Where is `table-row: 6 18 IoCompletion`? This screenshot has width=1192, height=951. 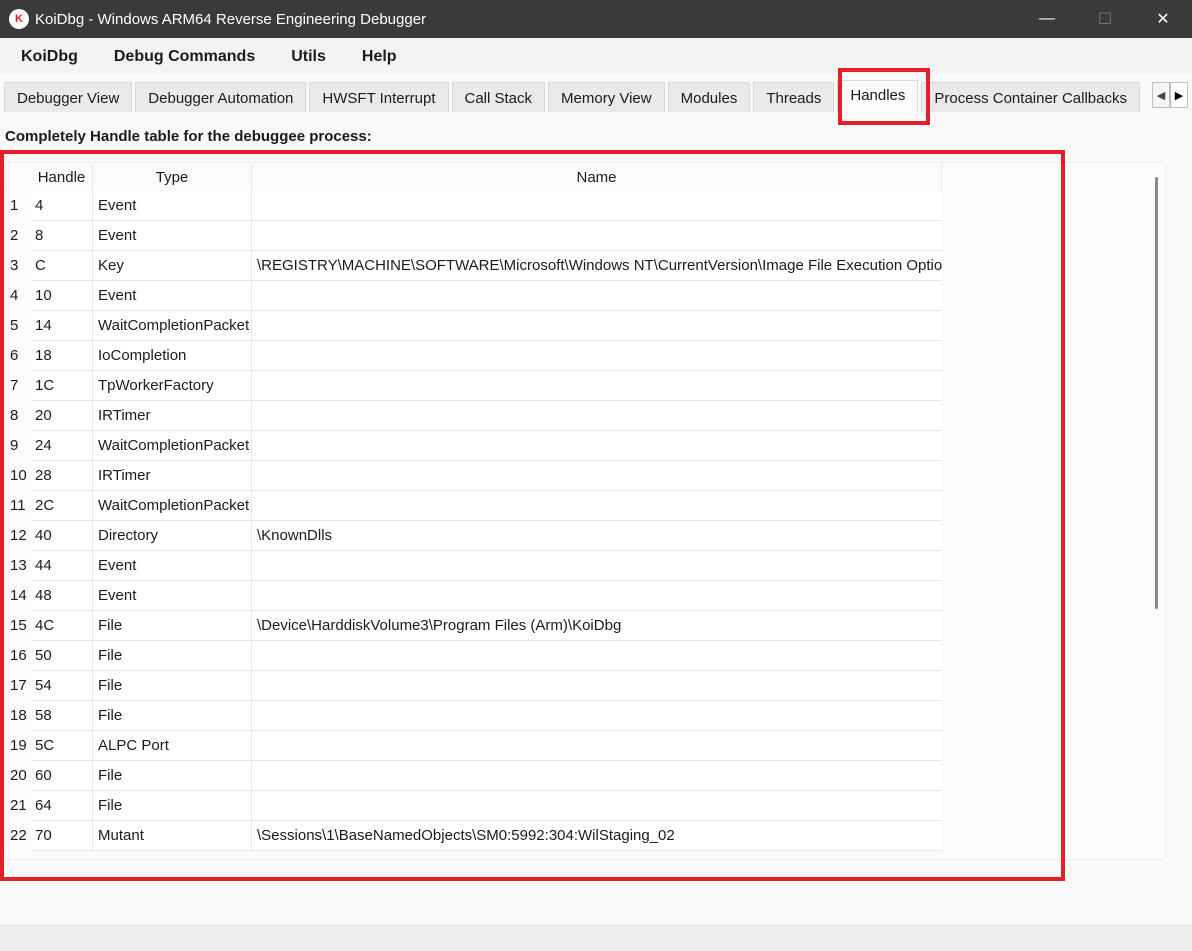
table-row: 6 18 IoCompletion is located at coordinates (473, 356).